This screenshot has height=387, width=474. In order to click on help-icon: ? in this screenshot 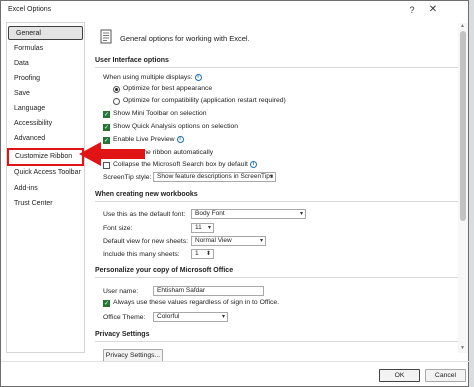, I will do `click(412, 10)`.